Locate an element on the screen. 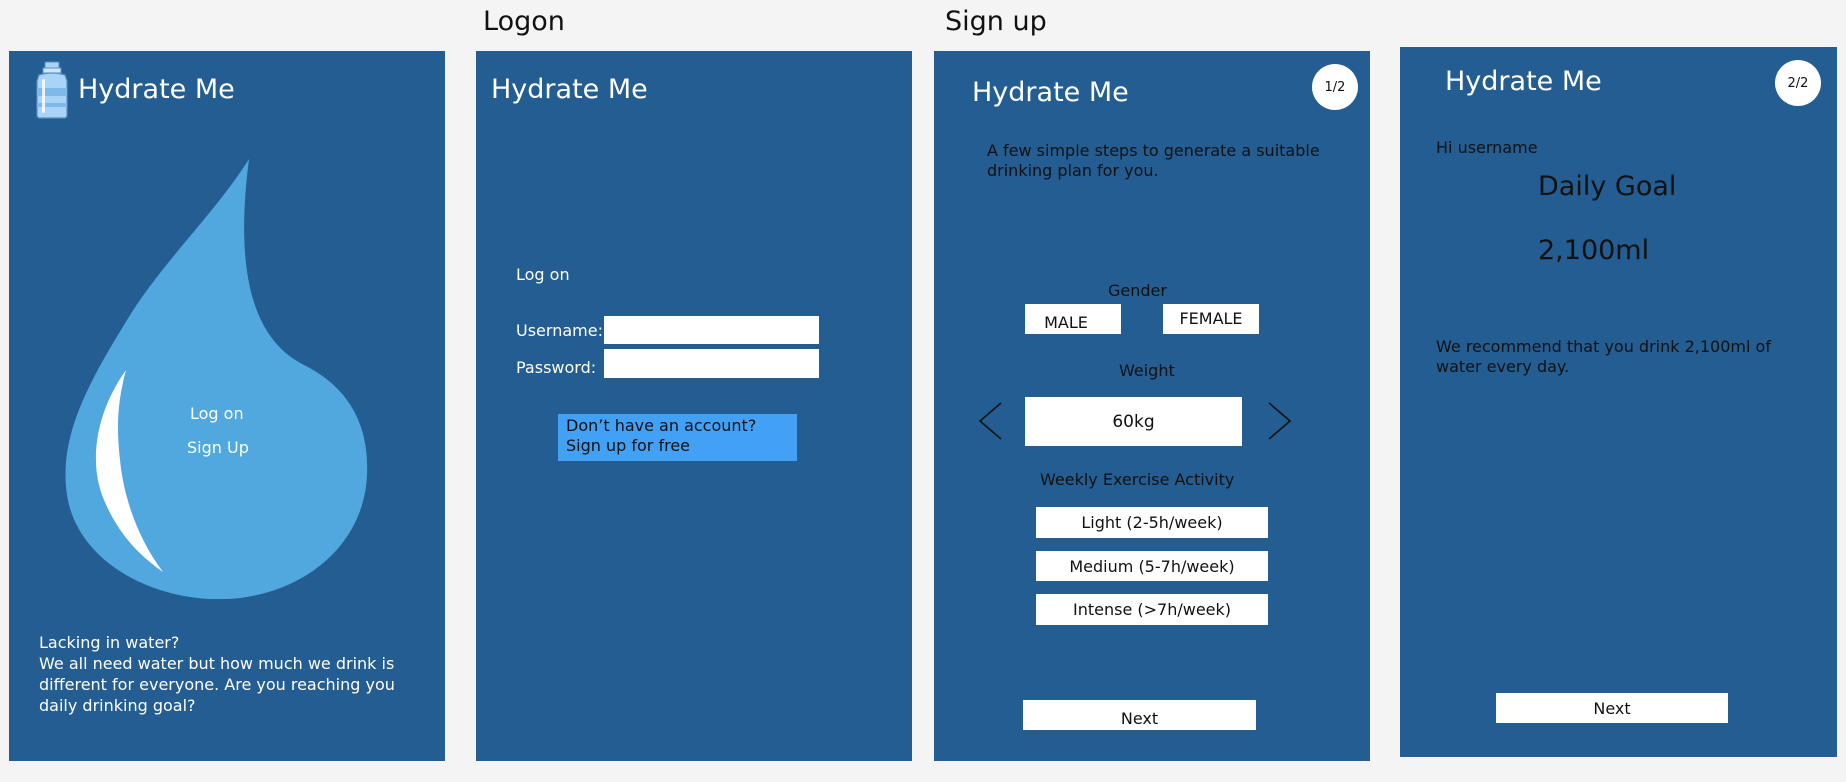 Image resolution: width=1846 pixels, height=782 pixels. username-label: Username: is located at coordinates (559, 330).